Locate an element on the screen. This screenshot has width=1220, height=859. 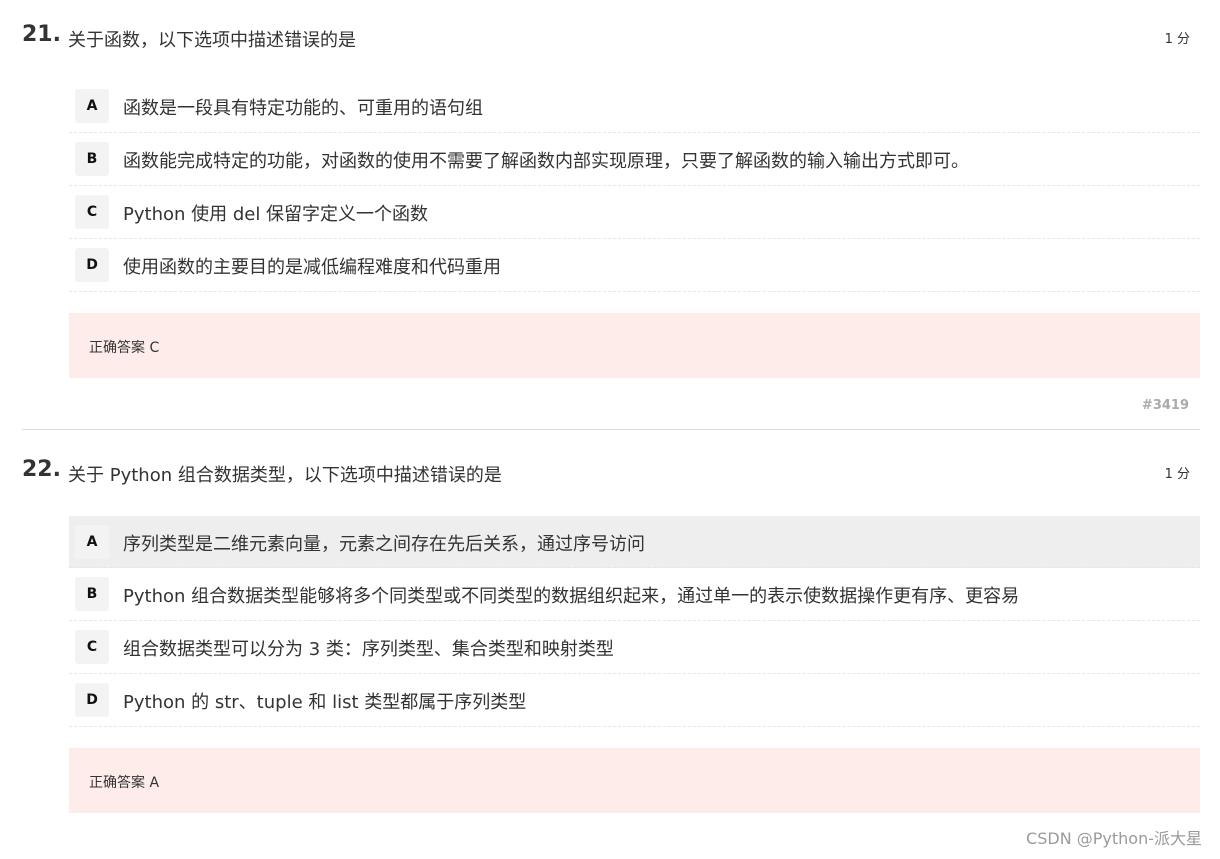
option-a: A 序列类型是二维元素向量，元素之间存在先后关系，通过序号访问 is located at coordinates (634, 542).